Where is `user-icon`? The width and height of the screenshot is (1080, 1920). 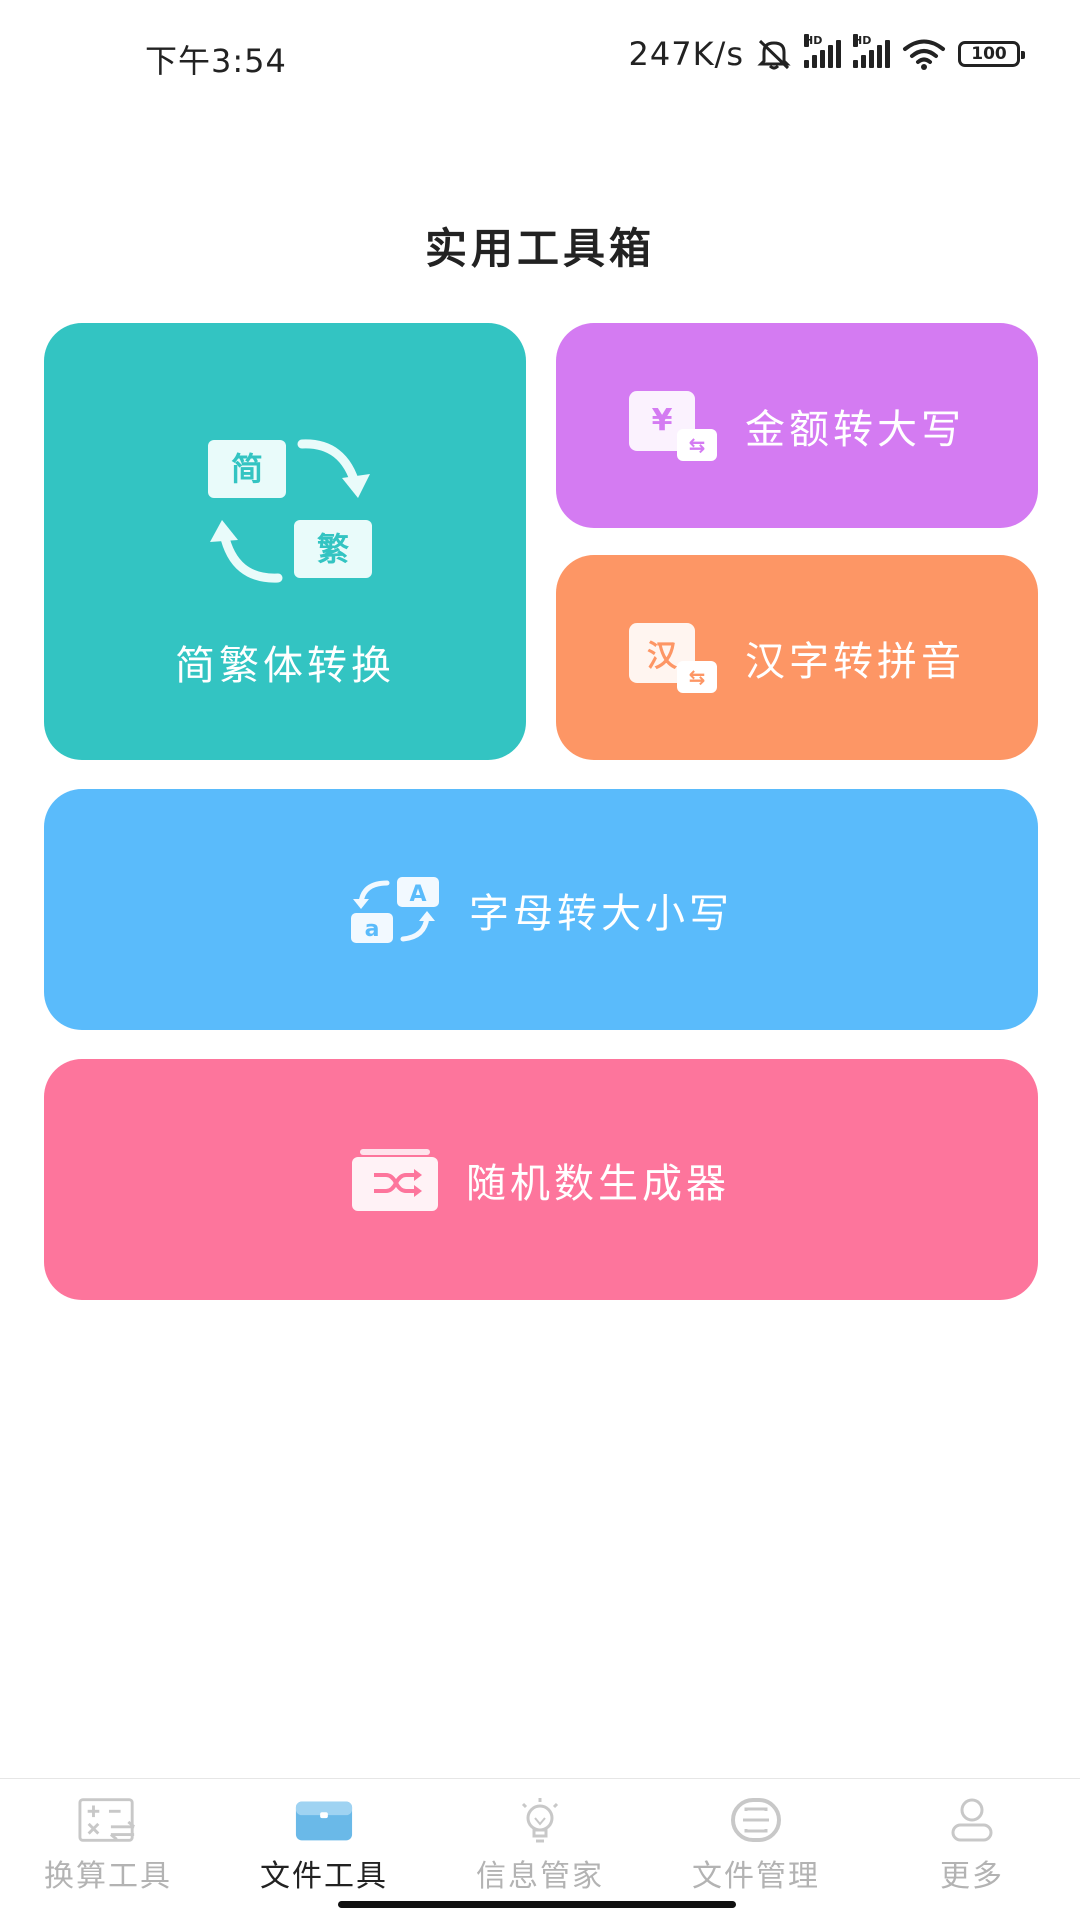
user-icon is located at coordinates (972, 1820).